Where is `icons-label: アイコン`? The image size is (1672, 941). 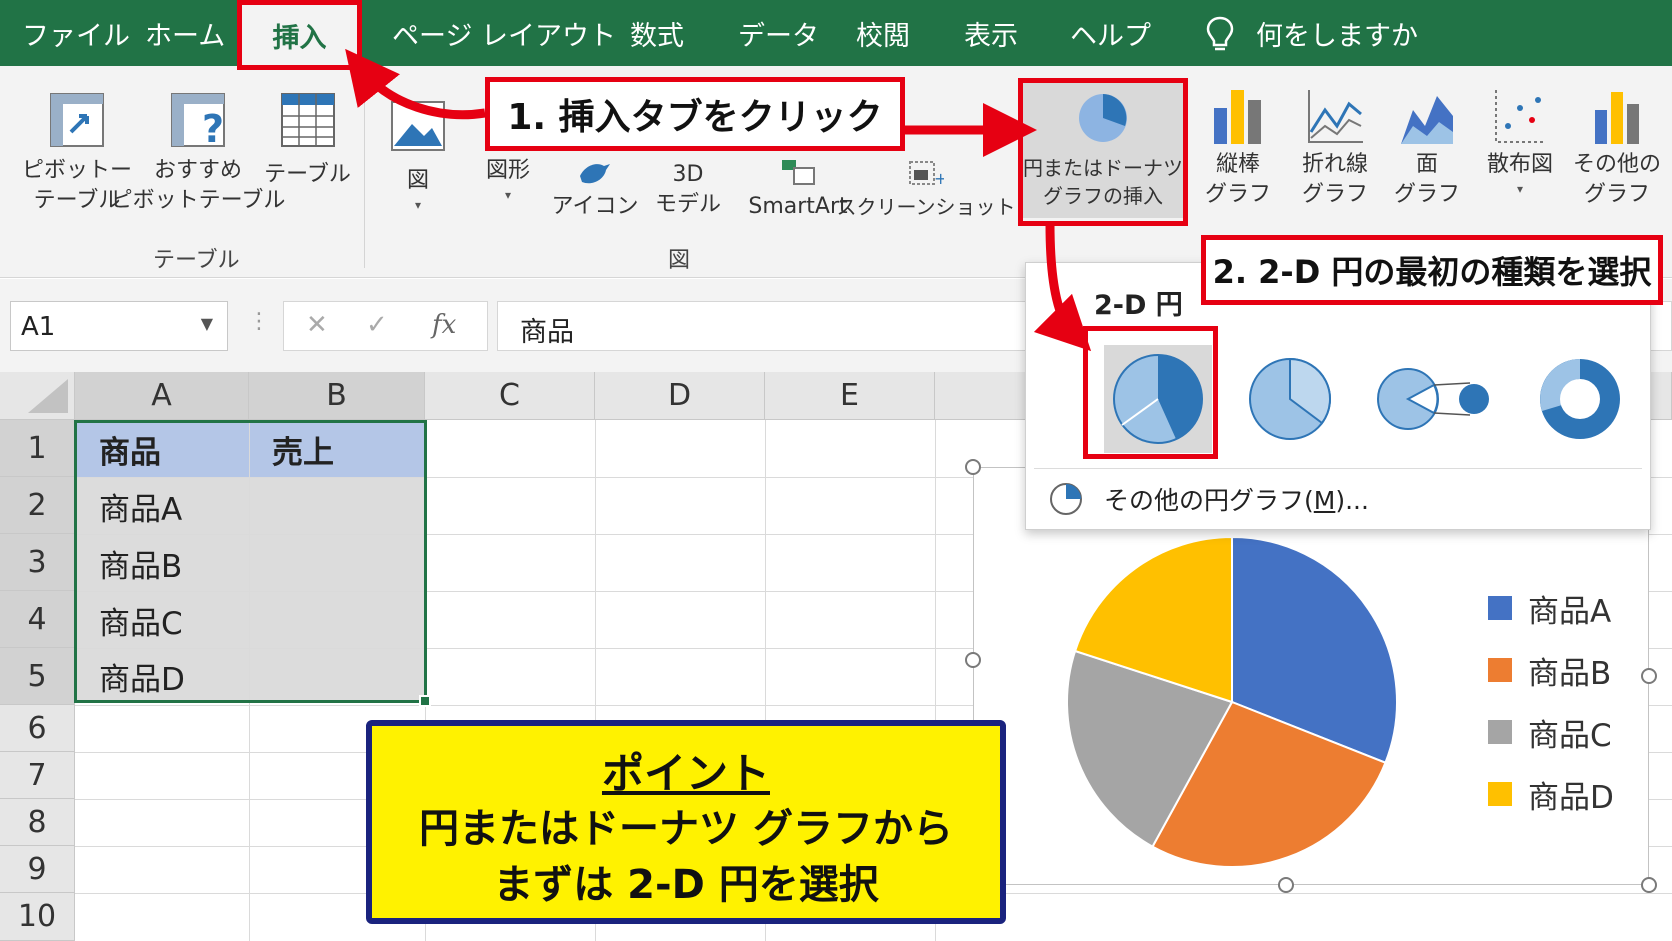
icons-label: アイコン is located at coordinates (595, 206).